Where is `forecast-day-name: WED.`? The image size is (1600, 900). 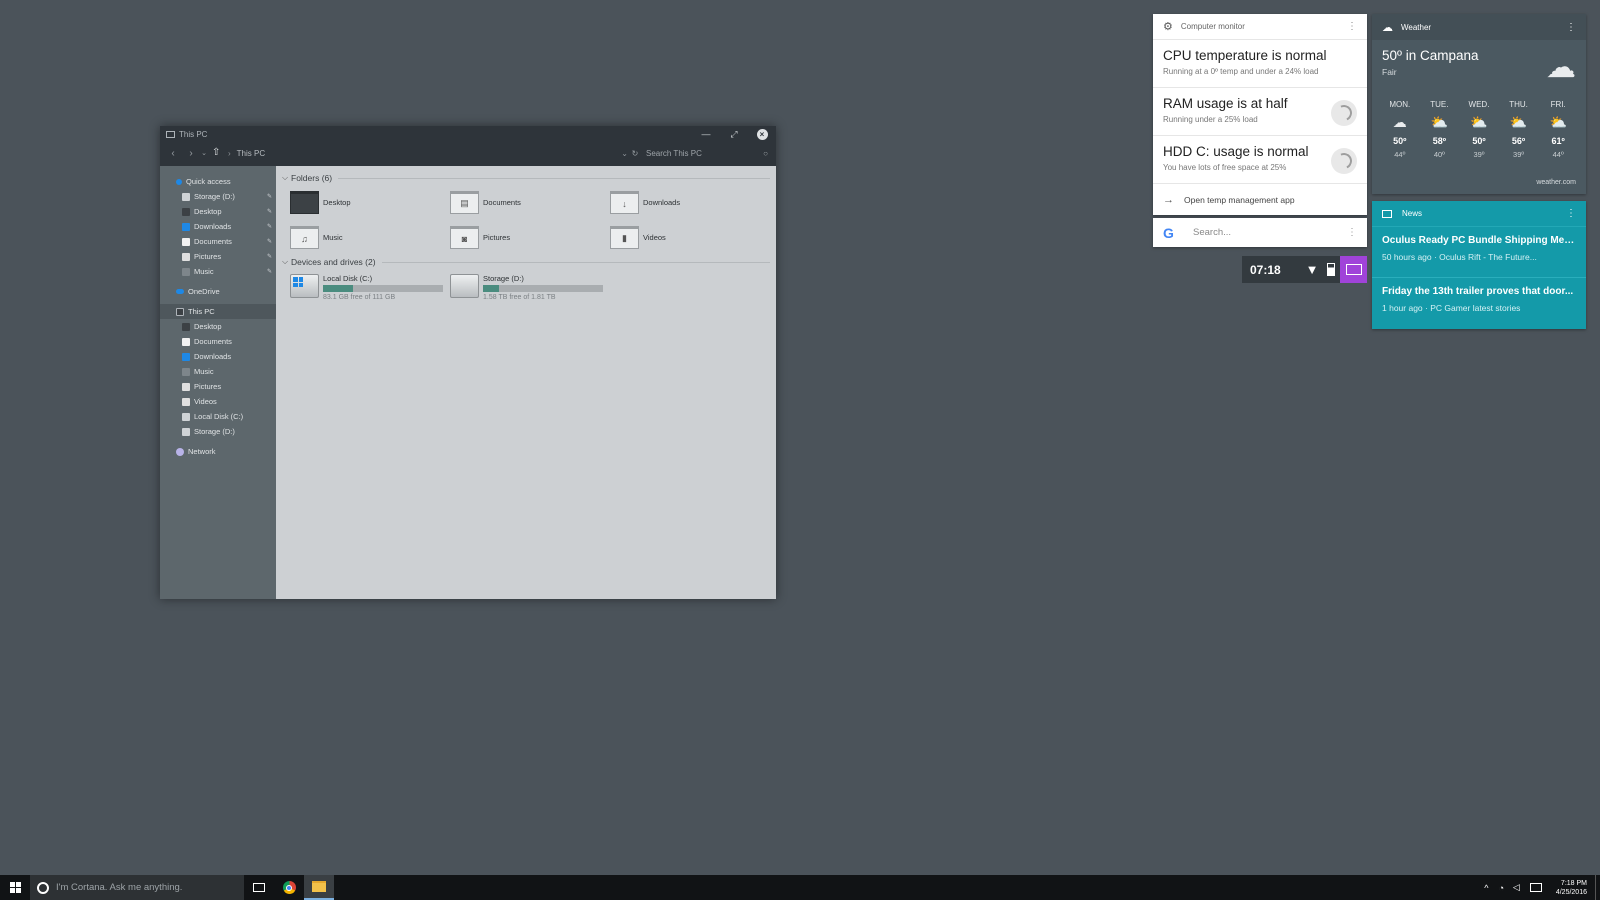
forecast-day-name: WED. is located at coordinates (1479, 104).